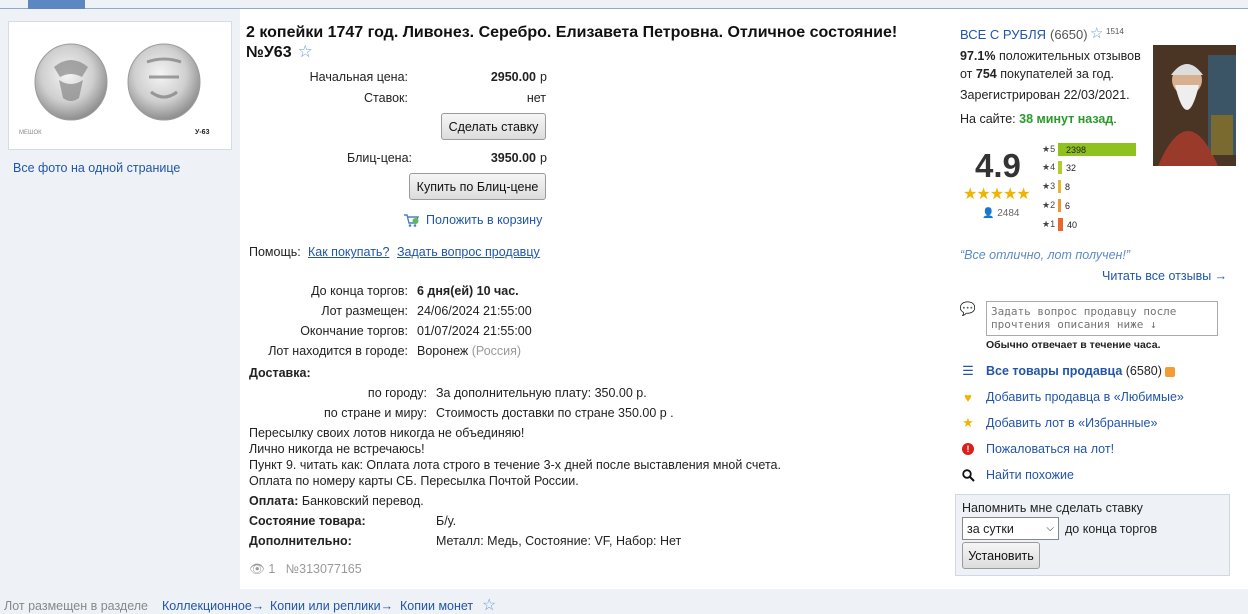 This screenshot has height=614, width=1248. Describe the element at coordinates (468, 252) in the screenshot. I see `ask-seller-link: Задать вопрос продавцу` at that location.